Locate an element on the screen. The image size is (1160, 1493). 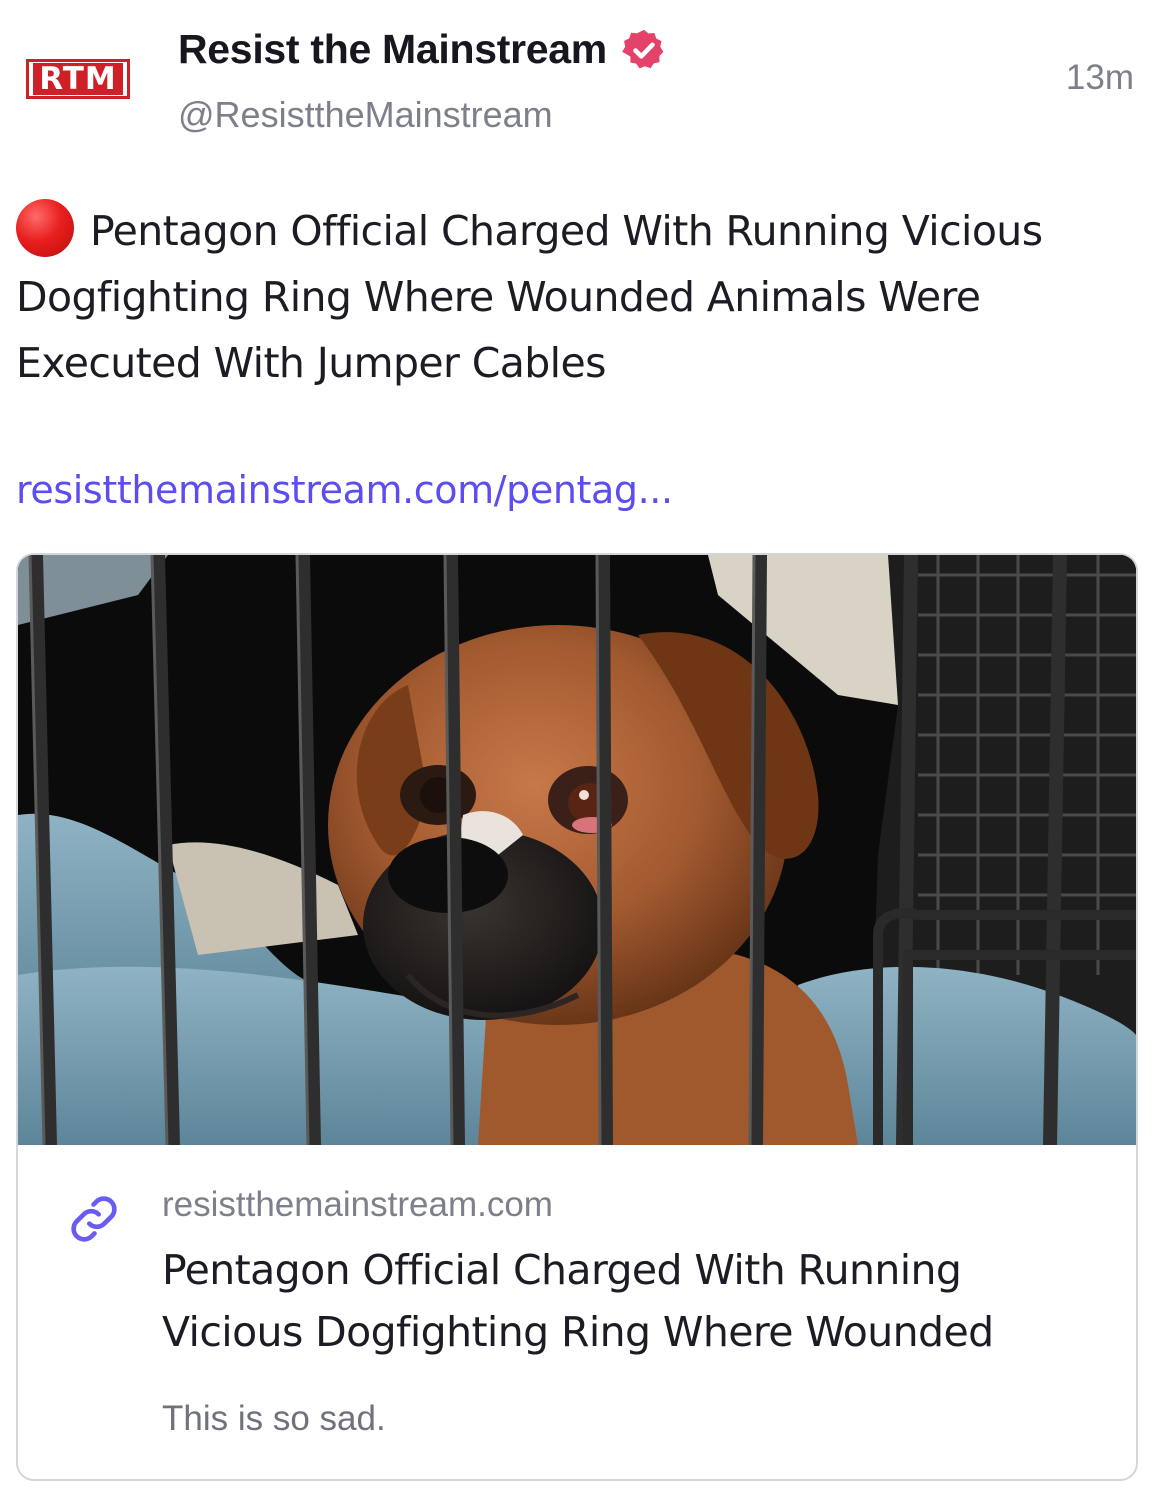
display-name: Resist the Mainstream is located at coordinates (392, 49).